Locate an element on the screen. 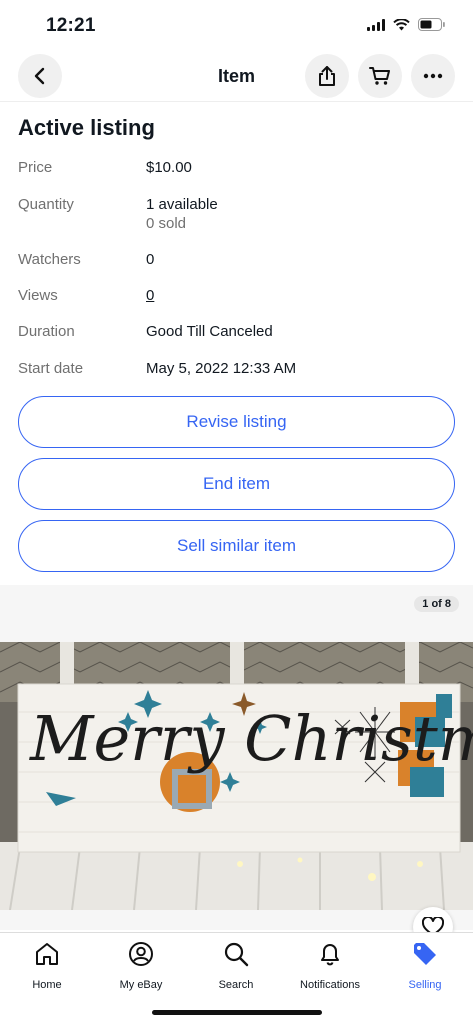  detail-sub-value: 0 sold is located at coordinates (166, 223).